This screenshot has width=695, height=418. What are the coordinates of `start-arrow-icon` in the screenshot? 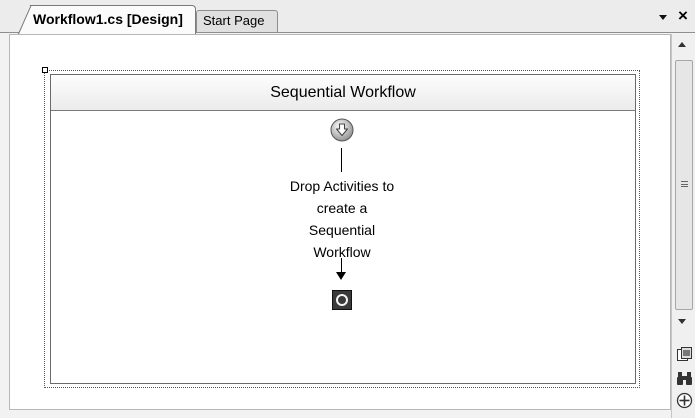 It's located at (342, 130).